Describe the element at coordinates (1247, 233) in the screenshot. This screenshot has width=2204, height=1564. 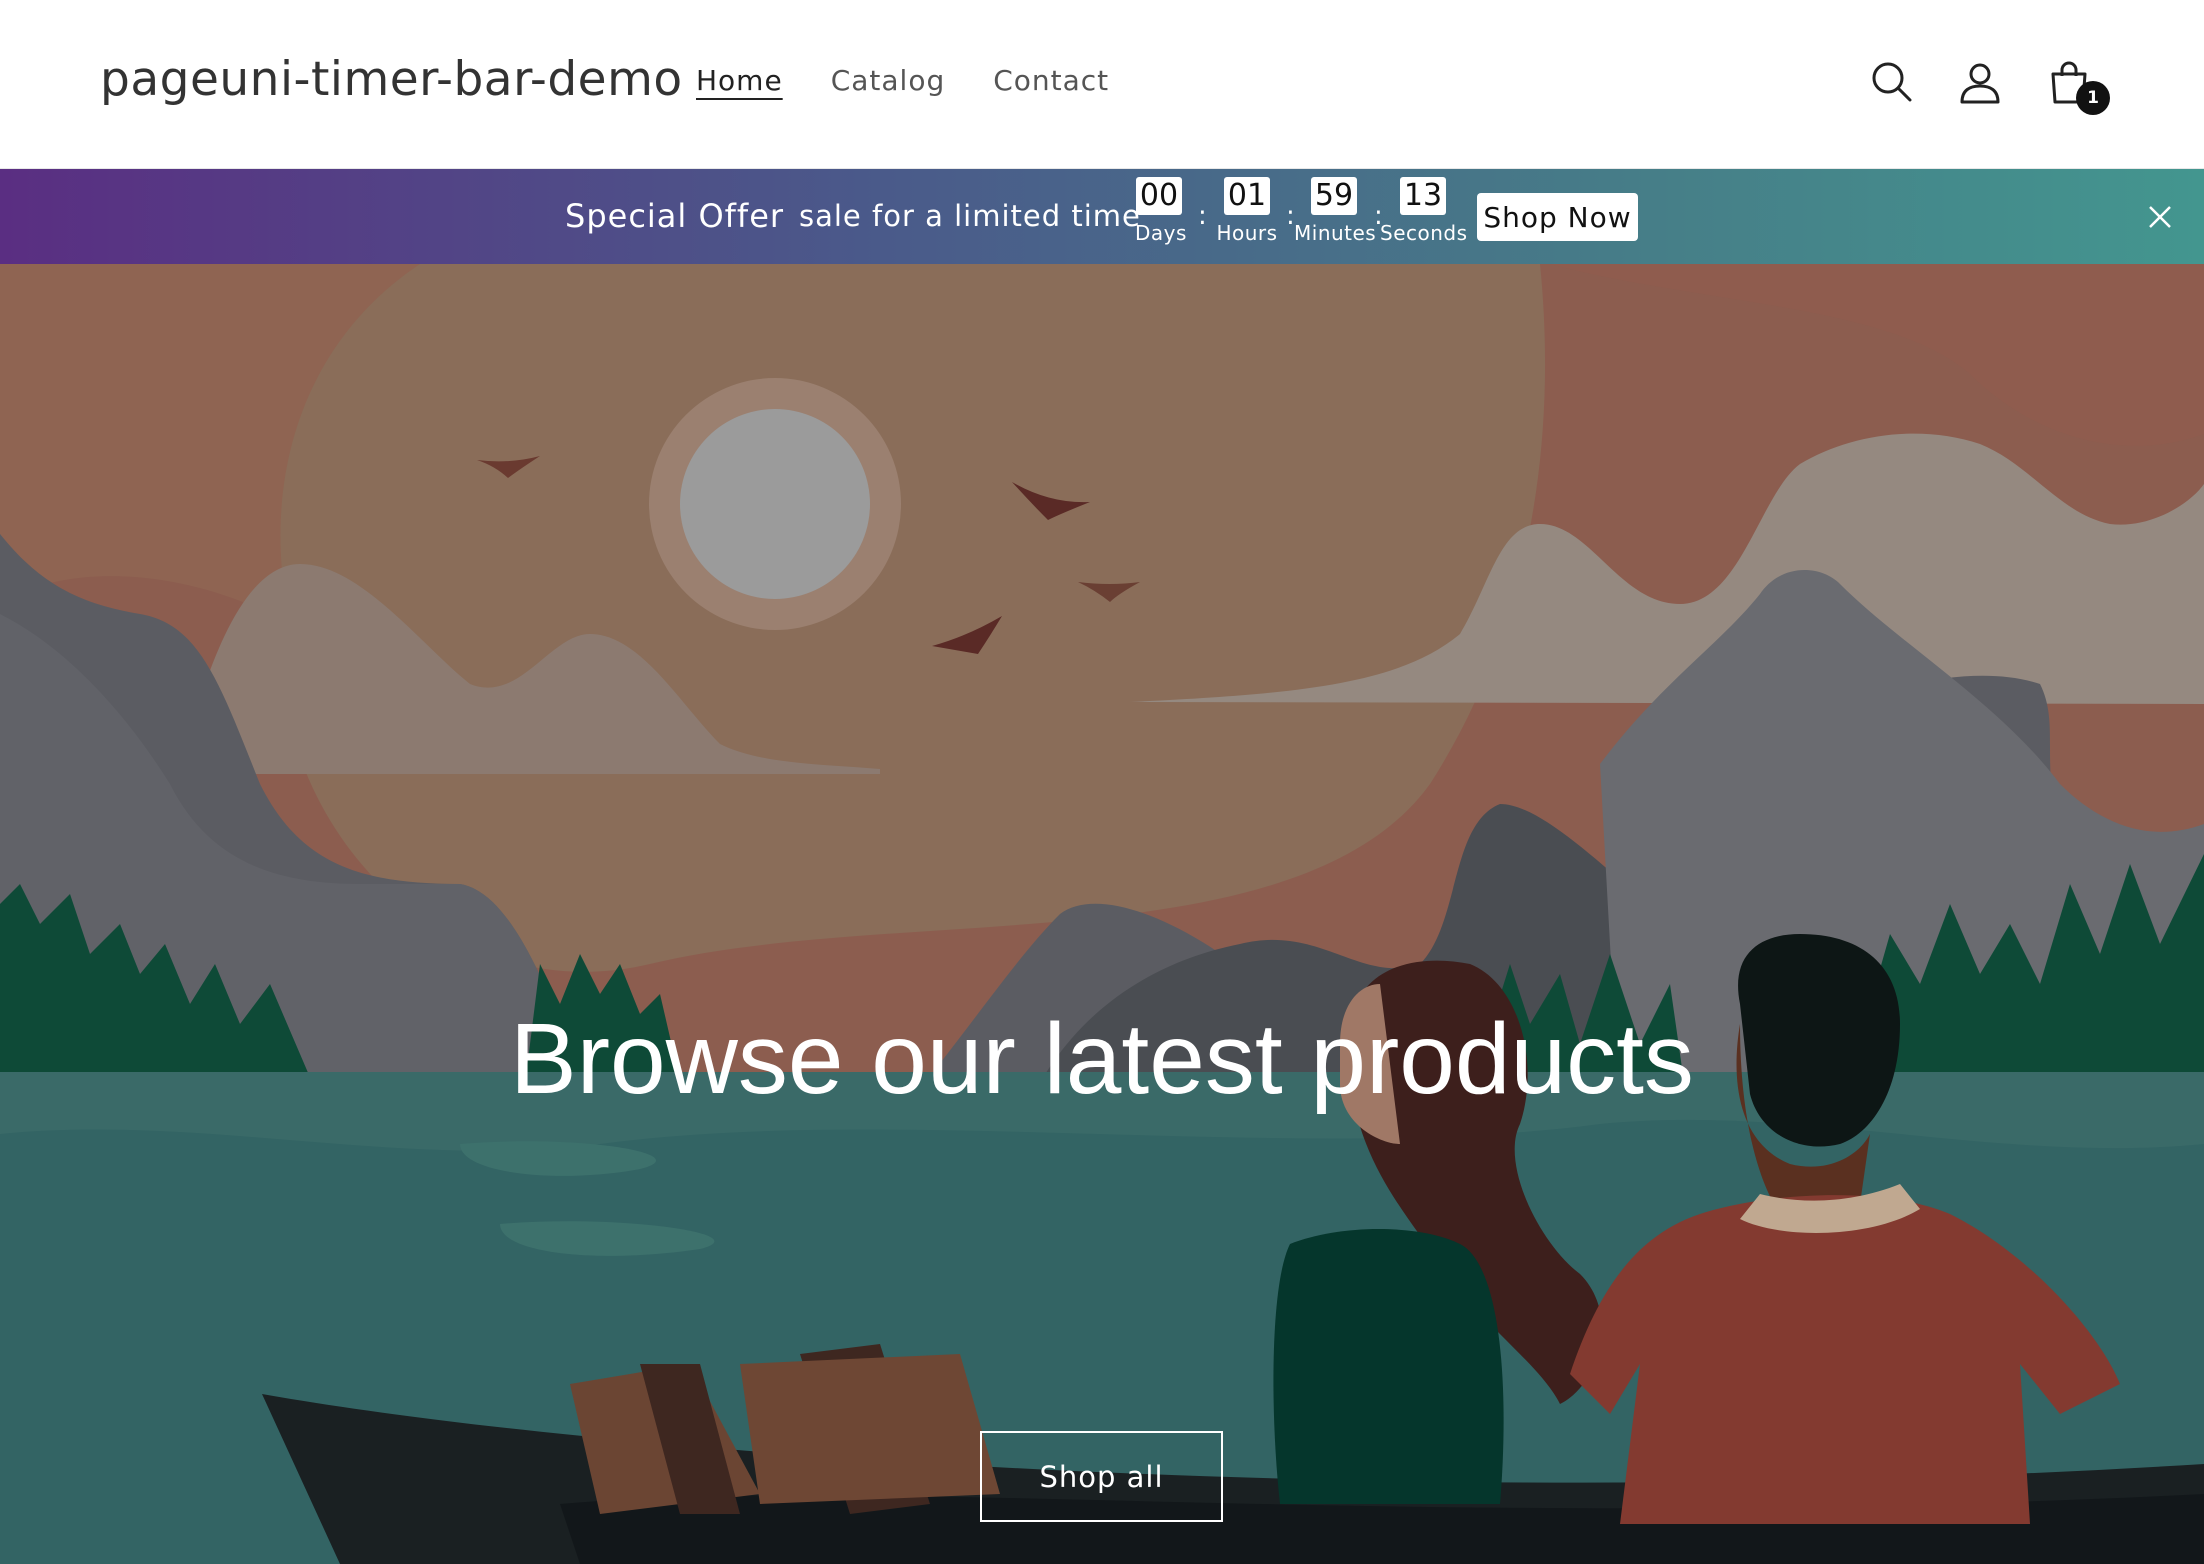
I see `countdown-hours-label: Hours` at that location.